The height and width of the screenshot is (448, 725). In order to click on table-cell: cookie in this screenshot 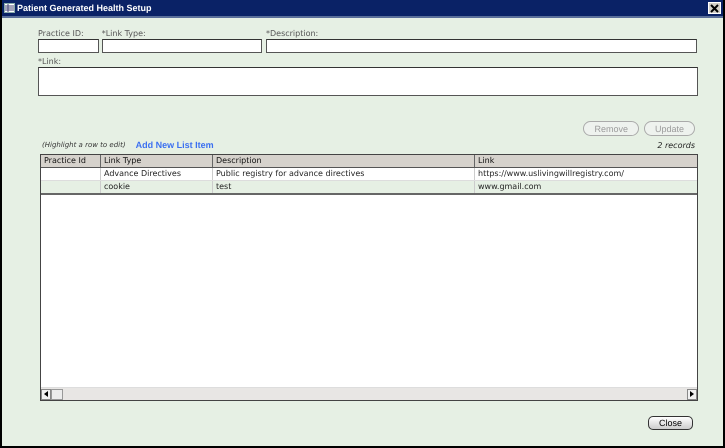, I will do `click(157, 187)`.